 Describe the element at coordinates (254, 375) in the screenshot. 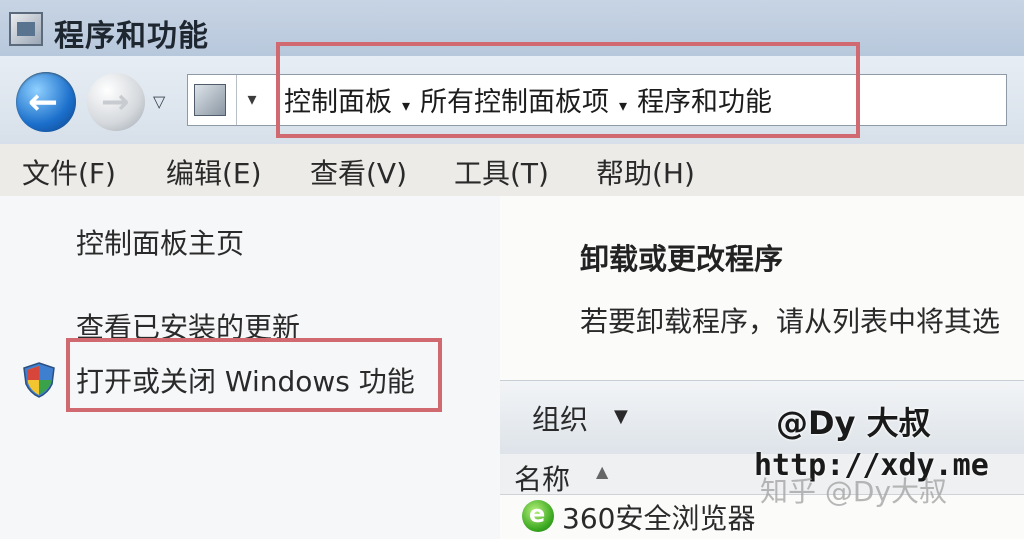

I see `windows-features-highlight-box` at that location.